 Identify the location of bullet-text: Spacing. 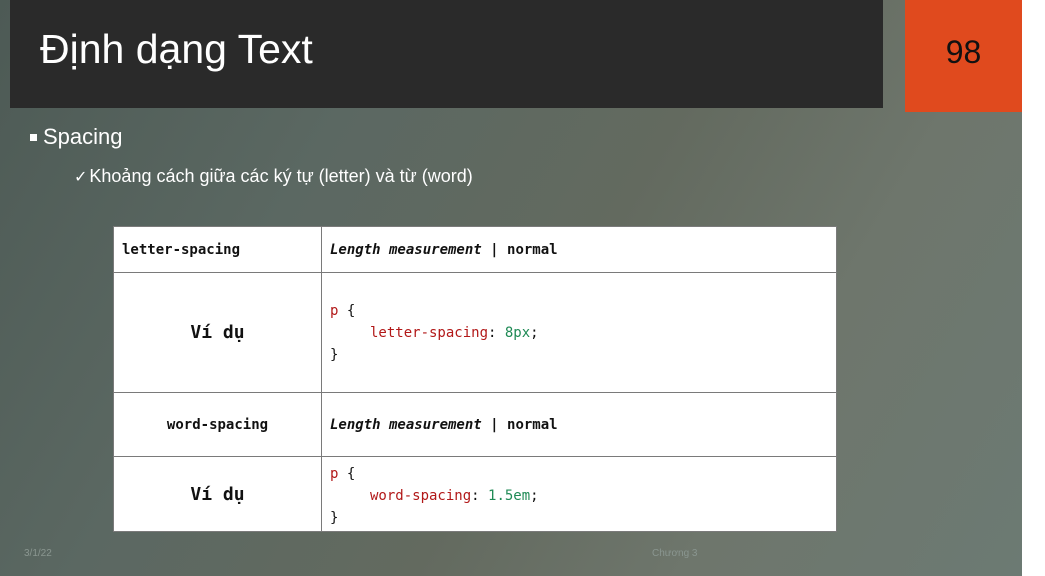
(83, 136).